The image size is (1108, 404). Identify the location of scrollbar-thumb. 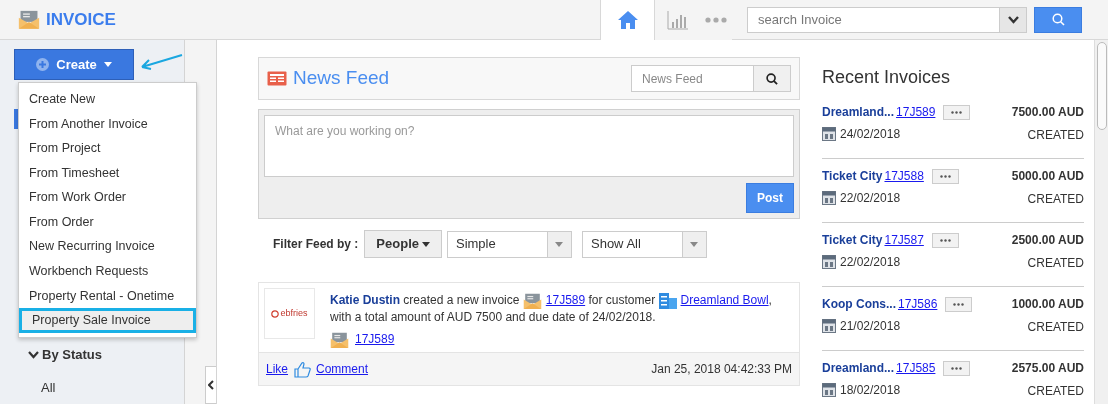
(1101, 86).